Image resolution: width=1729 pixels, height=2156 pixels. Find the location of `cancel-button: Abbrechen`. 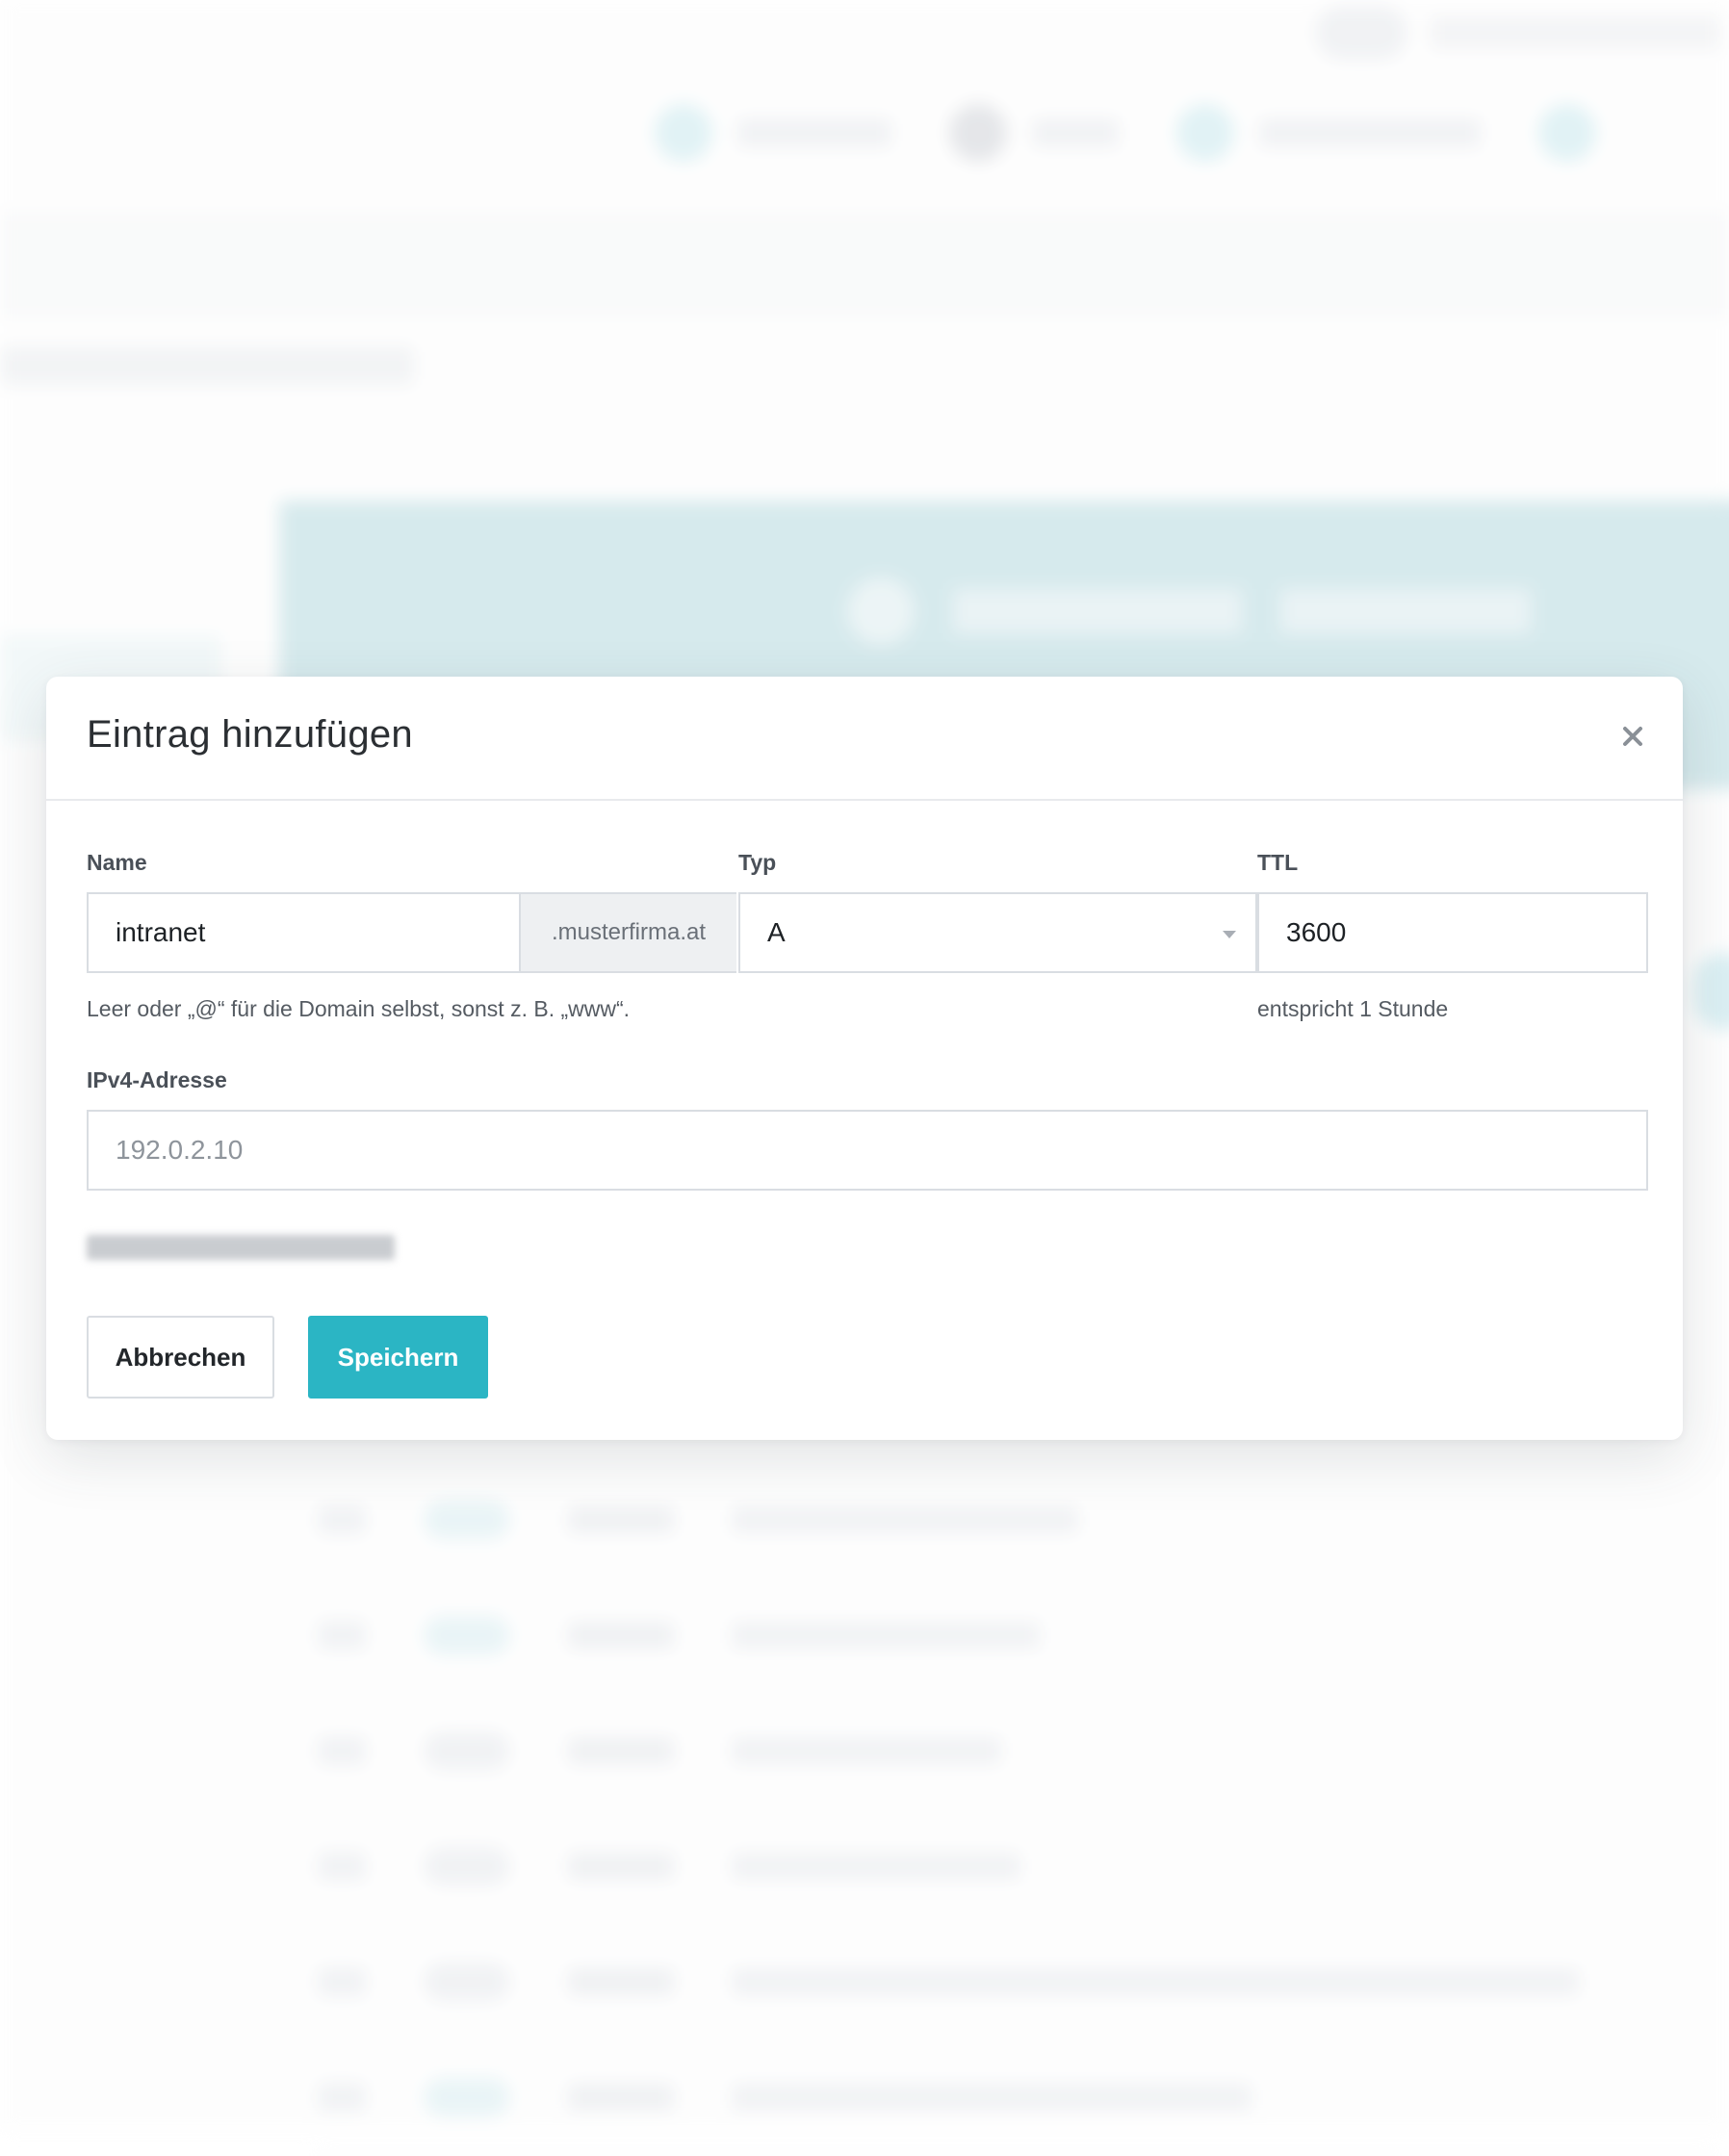

cancel-button: Abbrechen is located at coordinates (181, 1357).